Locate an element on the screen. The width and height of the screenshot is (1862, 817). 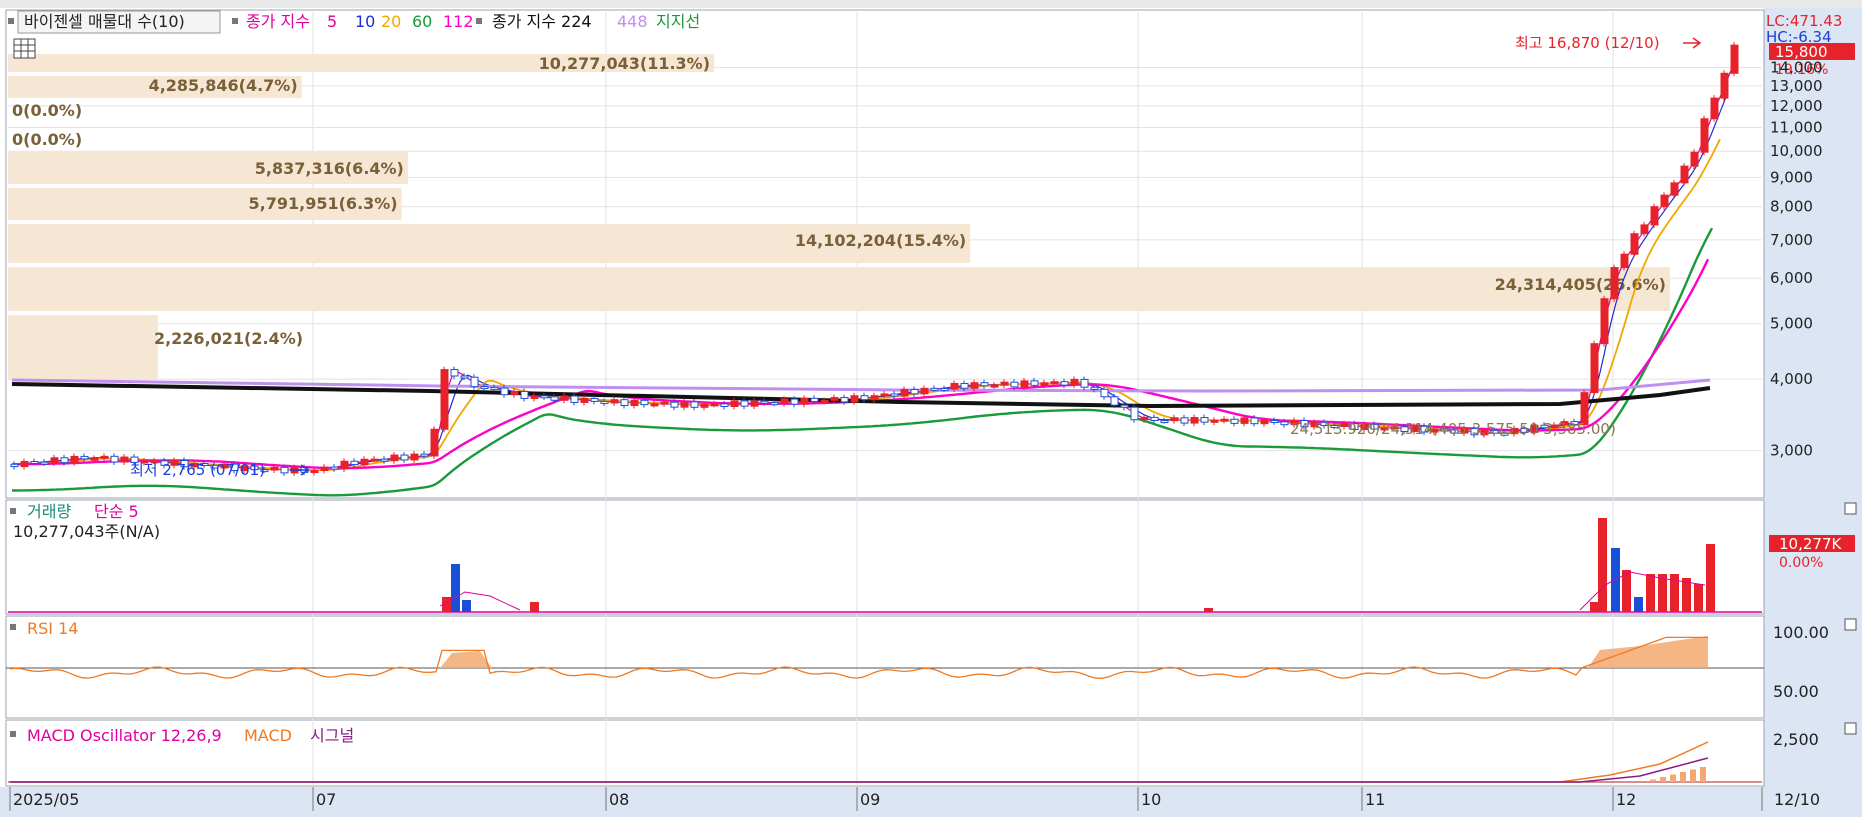
mid-overlay-label: 24,513.920/24,314,405 3,575.50 3,585.00) is located at coordinates (1453, 429).